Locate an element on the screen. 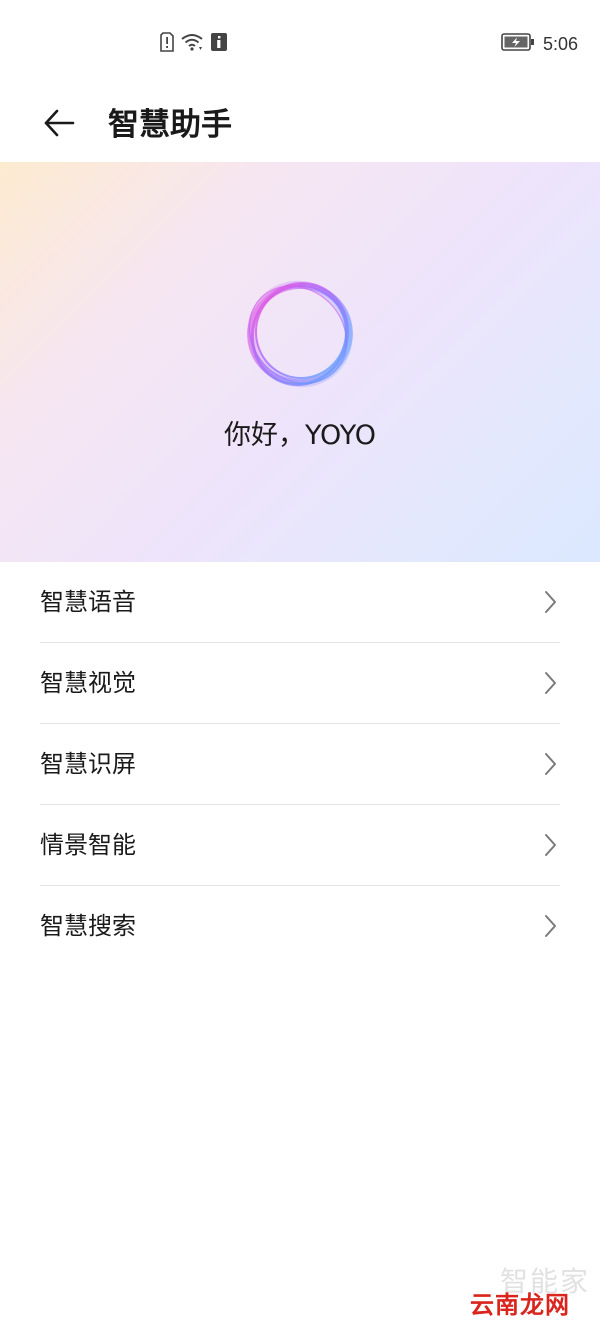  menu-item-label: 智慧搜索 is located at coordinates (88, 926).